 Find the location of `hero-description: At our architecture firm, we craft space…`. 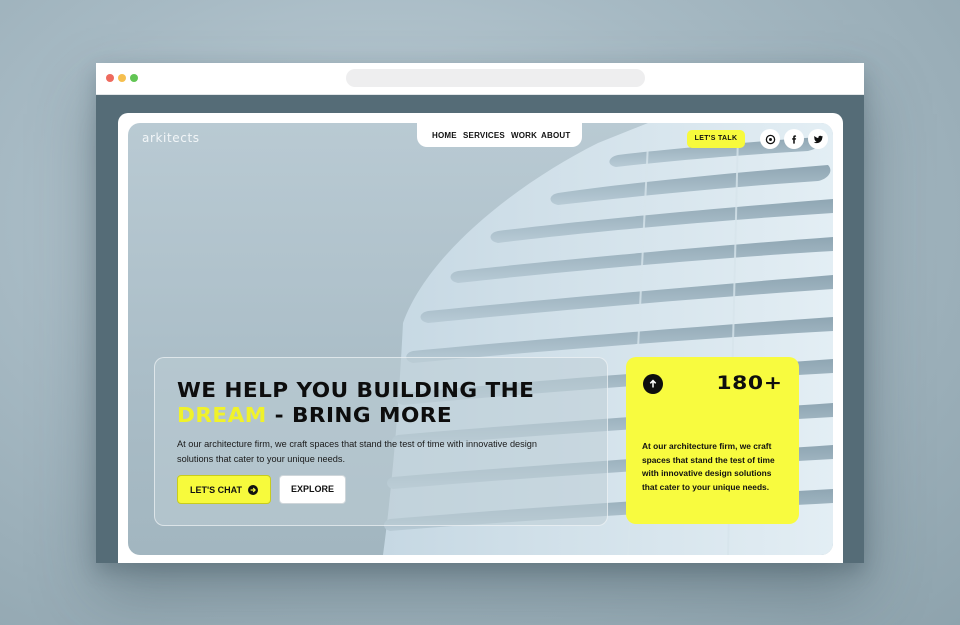

hero-description: At our architecture firm, we craft space… is located at coordinates (357, 451).